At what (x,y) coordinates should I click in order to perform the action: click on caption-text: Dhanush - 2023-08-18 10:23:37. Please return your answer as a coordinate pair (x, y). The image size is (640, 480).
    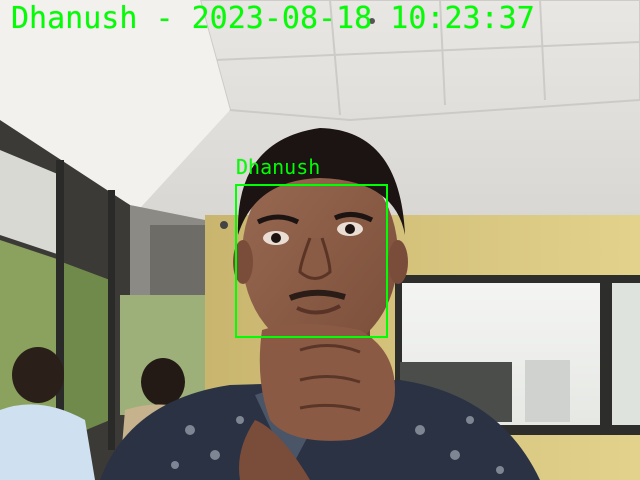
    Looking at the image, I should click on (273, 18).